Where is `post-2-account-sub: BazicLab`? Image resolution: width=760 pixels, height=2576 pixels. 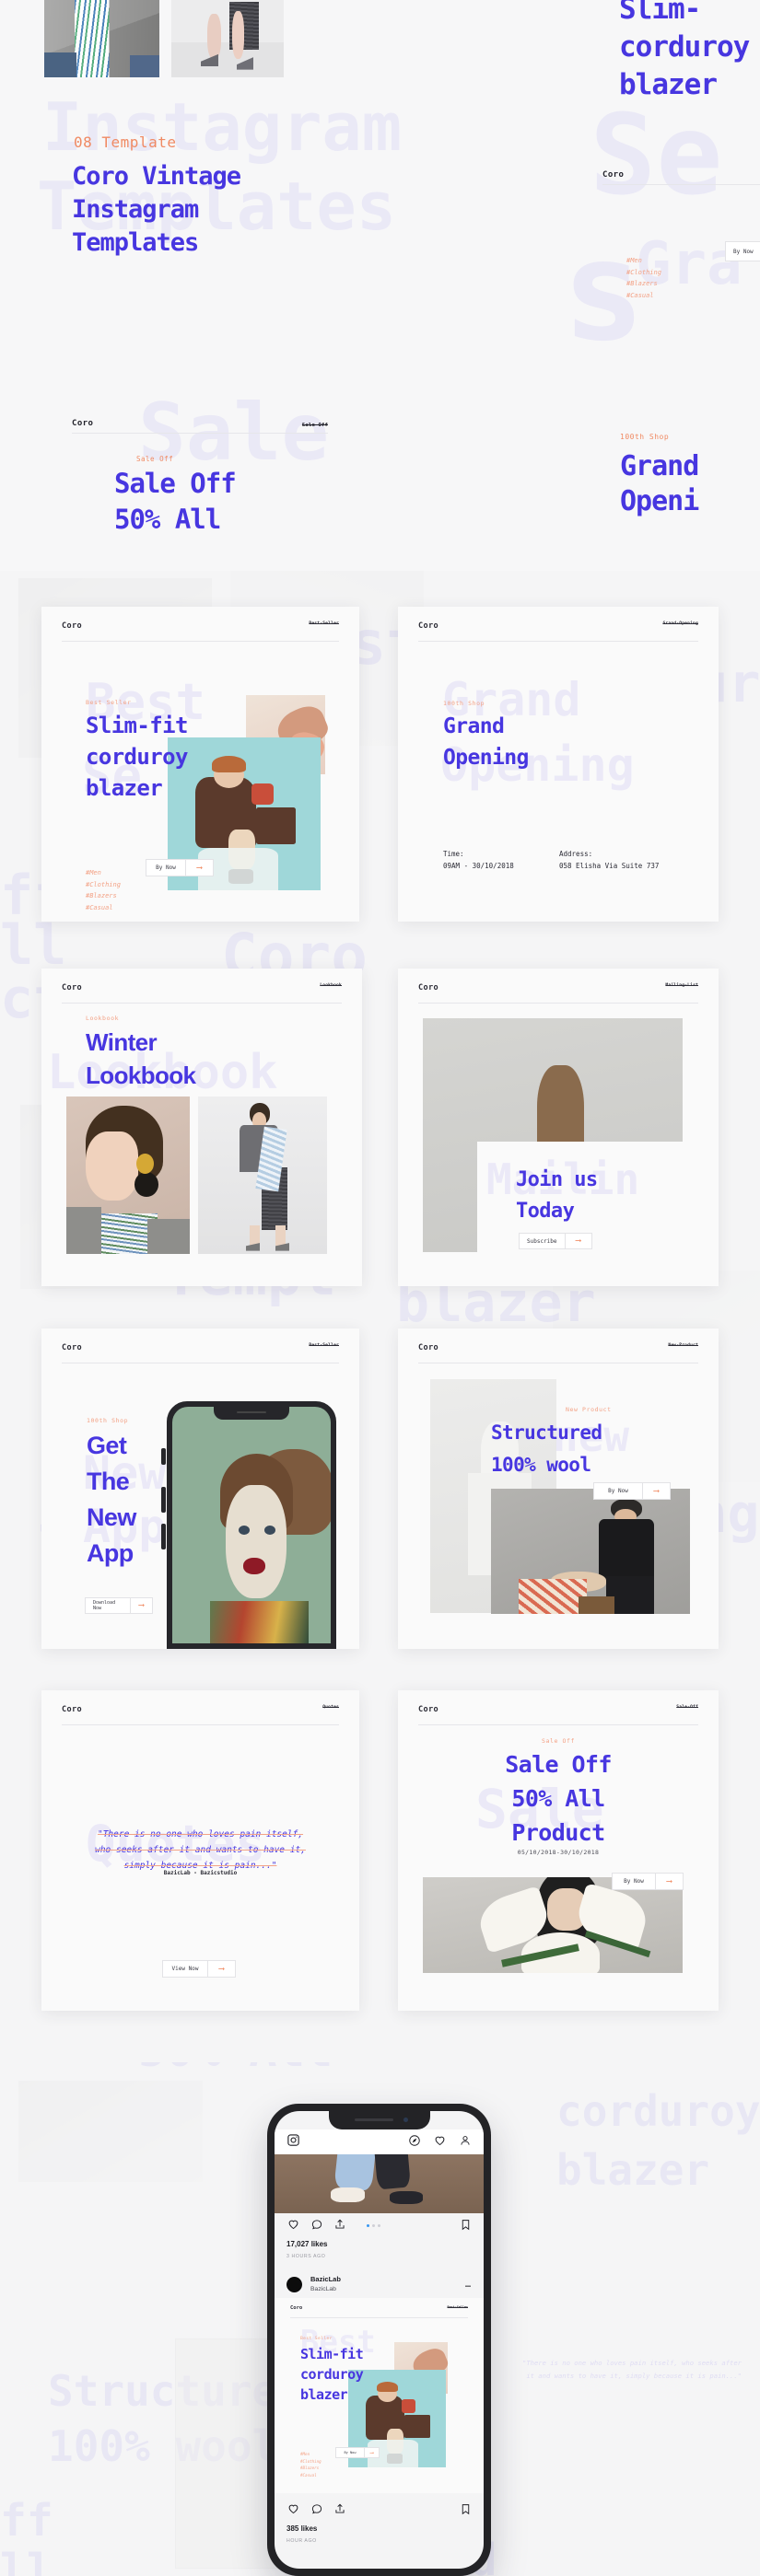 post-2-account-sub: BazicLab is located at coordinates (323, 2289).